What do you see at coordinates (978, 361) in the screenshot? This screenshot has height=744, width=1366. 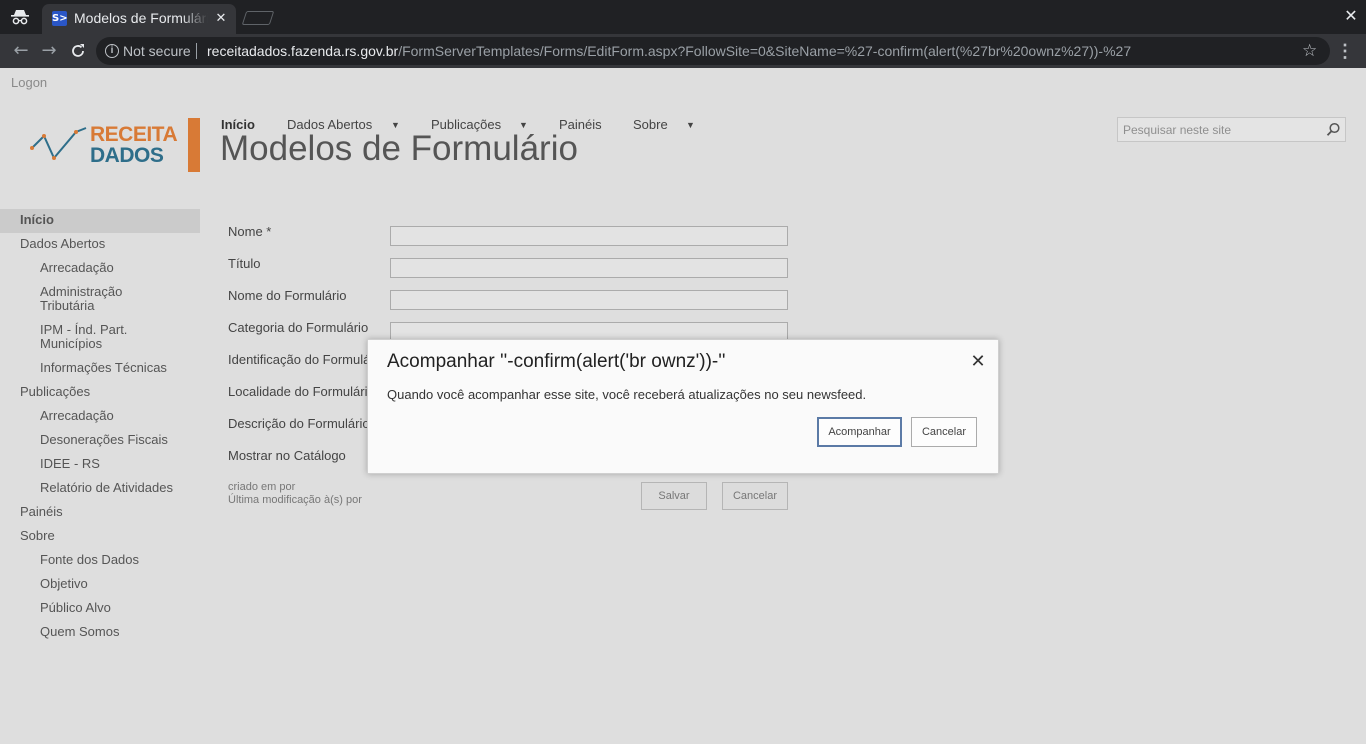 I see `close-icon: ✕` at bounding box center [978, 361].